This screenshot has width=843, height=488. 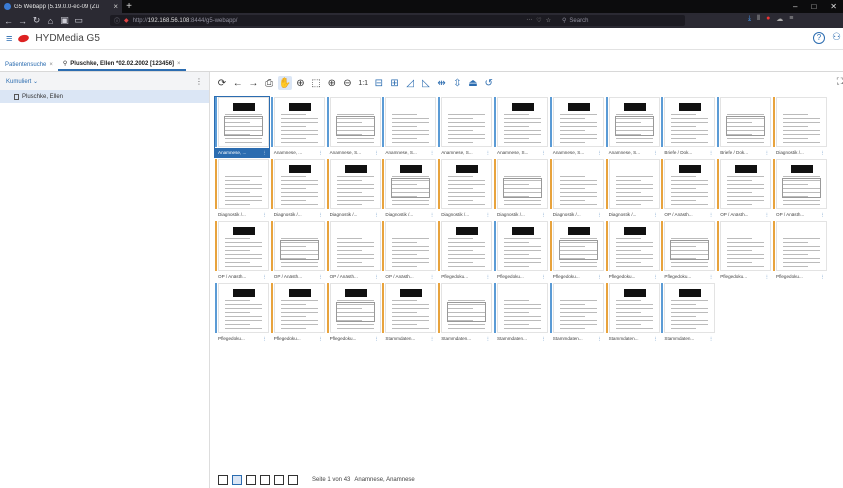 What do you see at coordinates (795, 6) in the screenshot?
I see `minimize-button: –` at bounding box center [795, 6].